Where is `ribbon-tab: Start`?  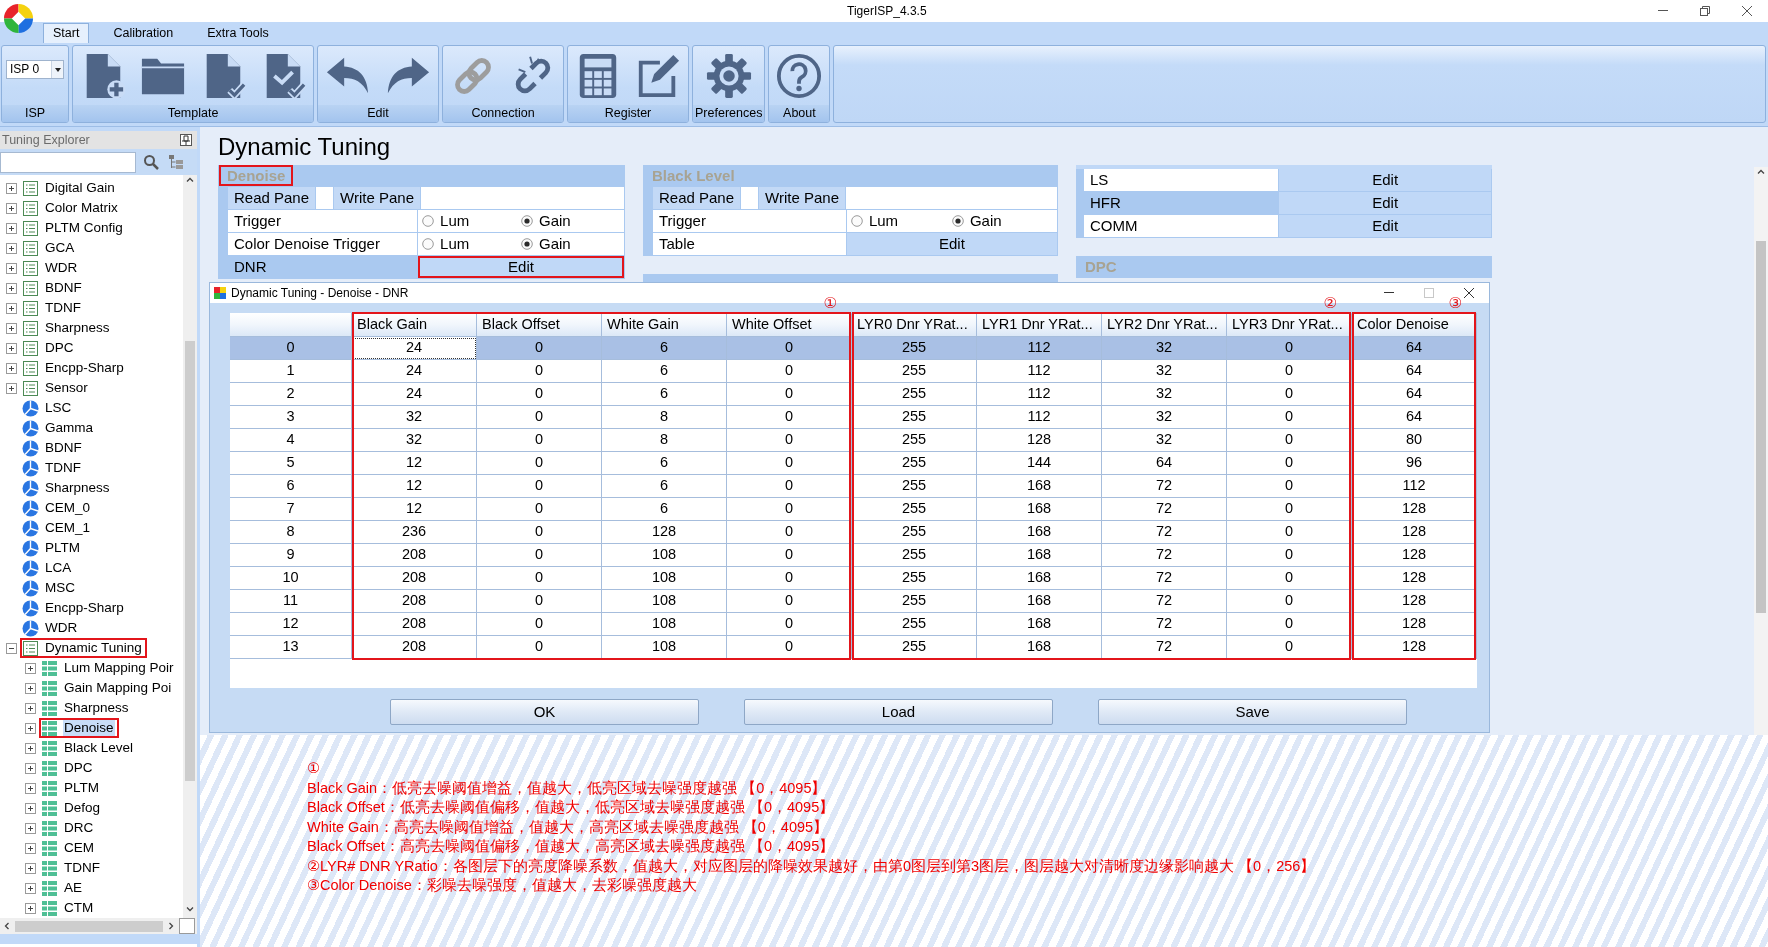
ribbon-tab: Start is located at coordinates (66, 33).